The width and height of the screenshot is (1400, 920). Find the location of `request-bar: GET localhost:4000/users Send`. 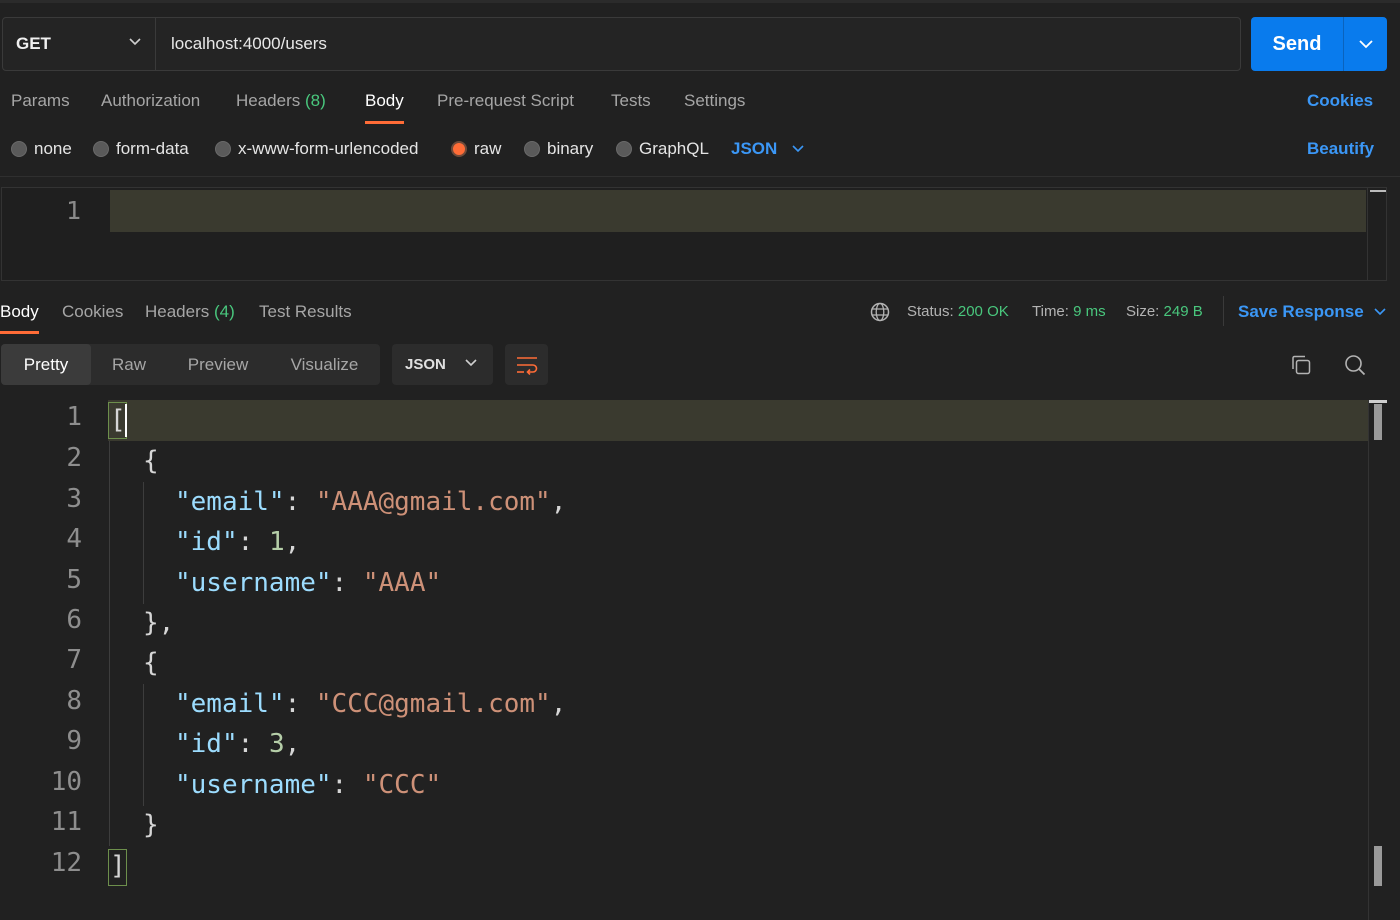

request-bar: GET localhost:4000/users Send is located at coordinates (700, 40).